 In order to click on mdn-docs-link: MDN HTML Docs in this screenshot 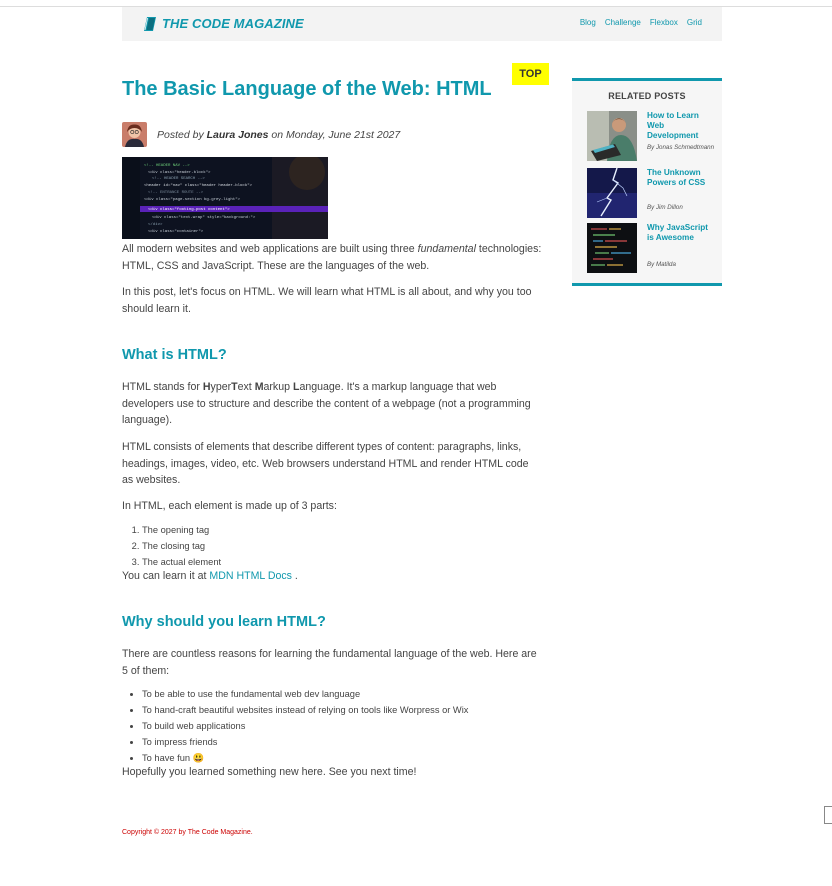, I will do `click(250, 576)`.